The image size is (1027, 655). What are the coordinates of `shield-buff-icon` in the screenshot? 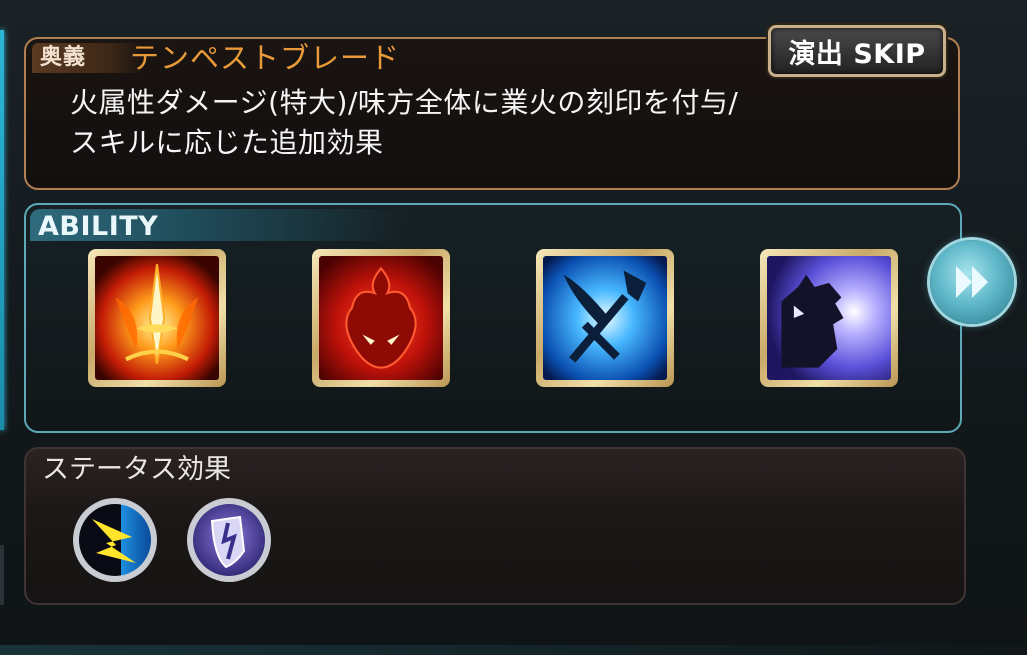 It's located at (229, 540).